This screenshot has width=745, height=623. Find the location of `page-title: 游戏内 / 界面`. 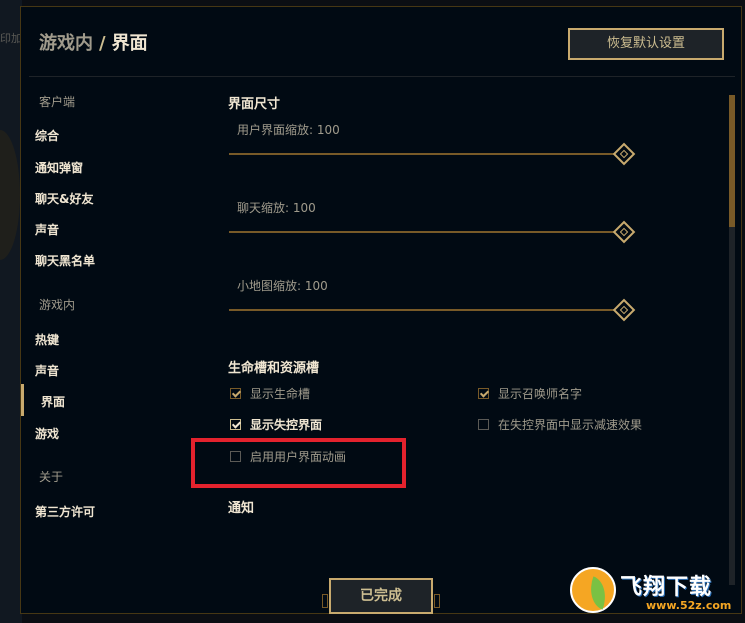

page-title: 游戏内 / 界面 is located at coordinates (93, 42).